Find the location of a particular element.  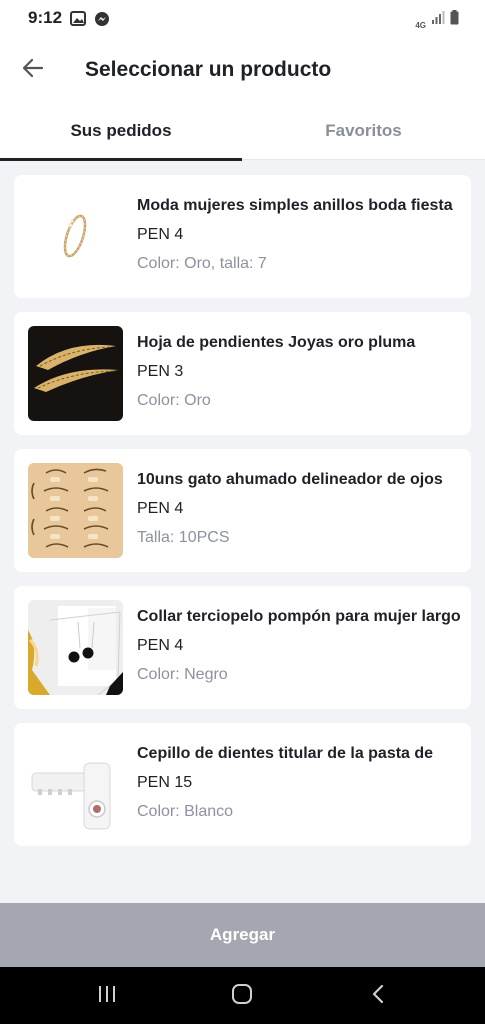

product-variant: Talla: 10PCS is located at coordinates (183, 537).